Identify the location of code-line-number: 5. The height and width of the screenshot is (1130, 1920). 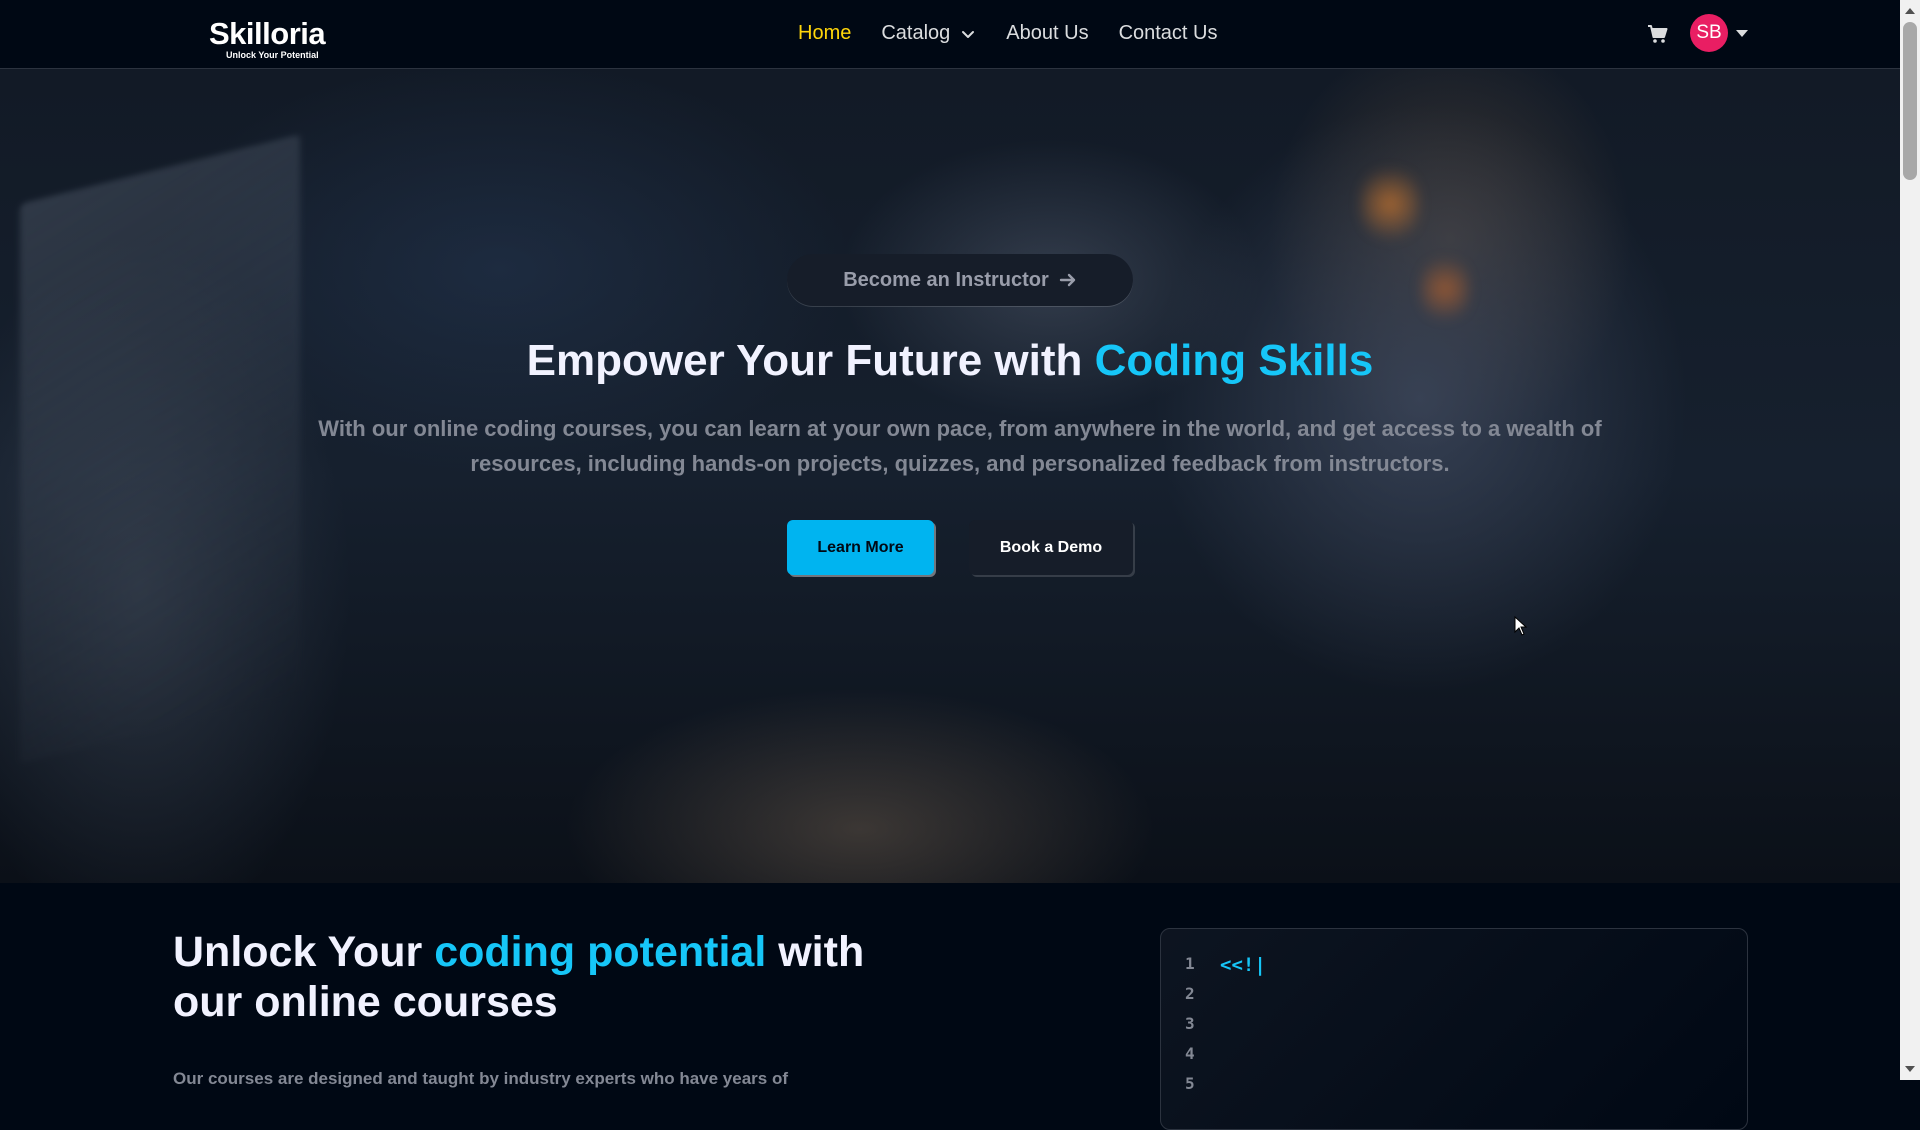
(1190, 1083).